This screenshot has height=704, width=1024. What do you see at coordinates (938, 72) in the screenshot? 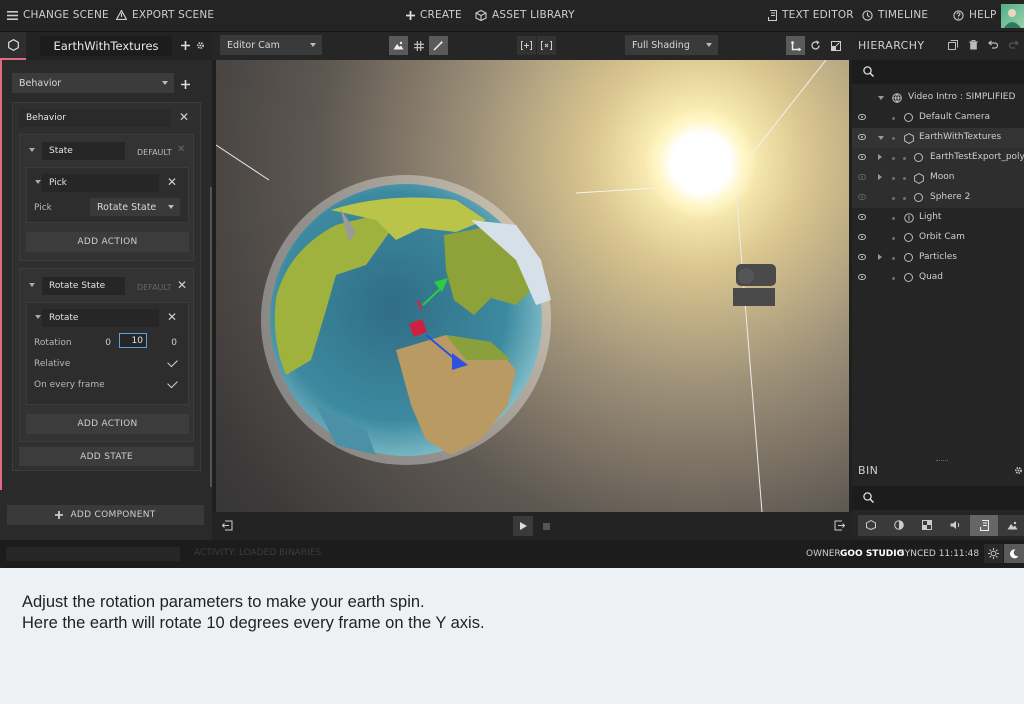
I see `hierarchy-search` at bounding box center [938, 72].